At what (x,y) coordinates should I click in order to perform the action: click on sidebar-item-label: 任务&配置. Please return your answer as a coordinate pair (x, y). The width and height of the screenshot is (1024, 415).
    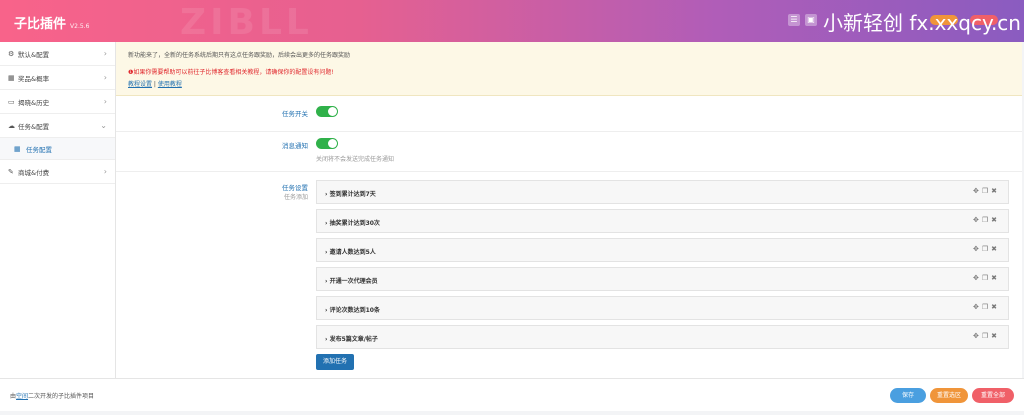
    Looking at the image, I should click on (34, 126).